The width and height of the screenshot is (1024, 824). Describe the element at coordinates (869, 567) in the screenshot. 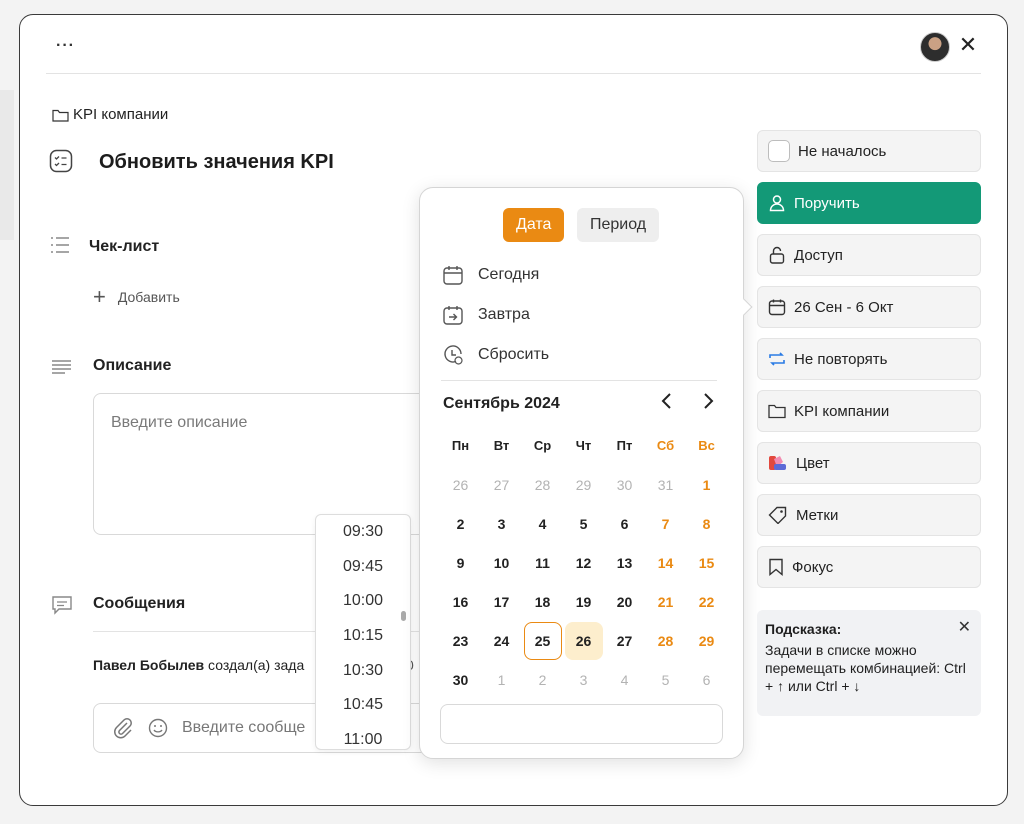

I see `focus-button: Фокус` at that location.